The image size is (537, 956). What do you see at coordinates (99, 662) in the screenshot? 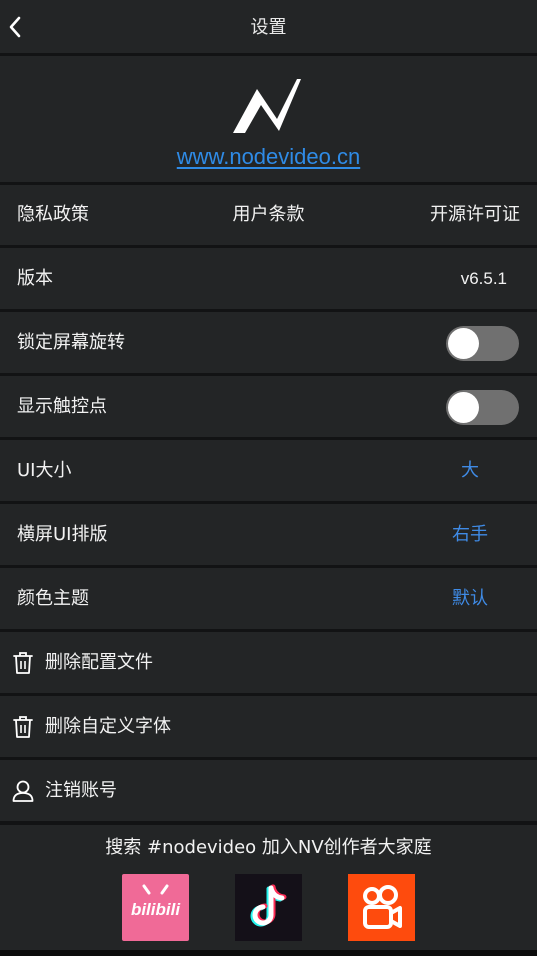
I see `delete-config-label: 删除配置文件` at bounding box center [99, 662].